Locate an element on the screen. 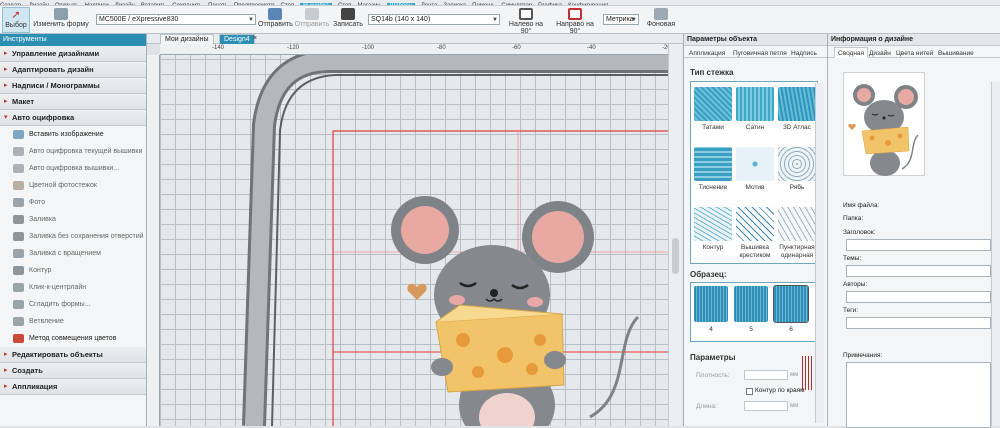 The image size is (1000, 428). close-tab-icon: × is located at coordinates (255, 39).